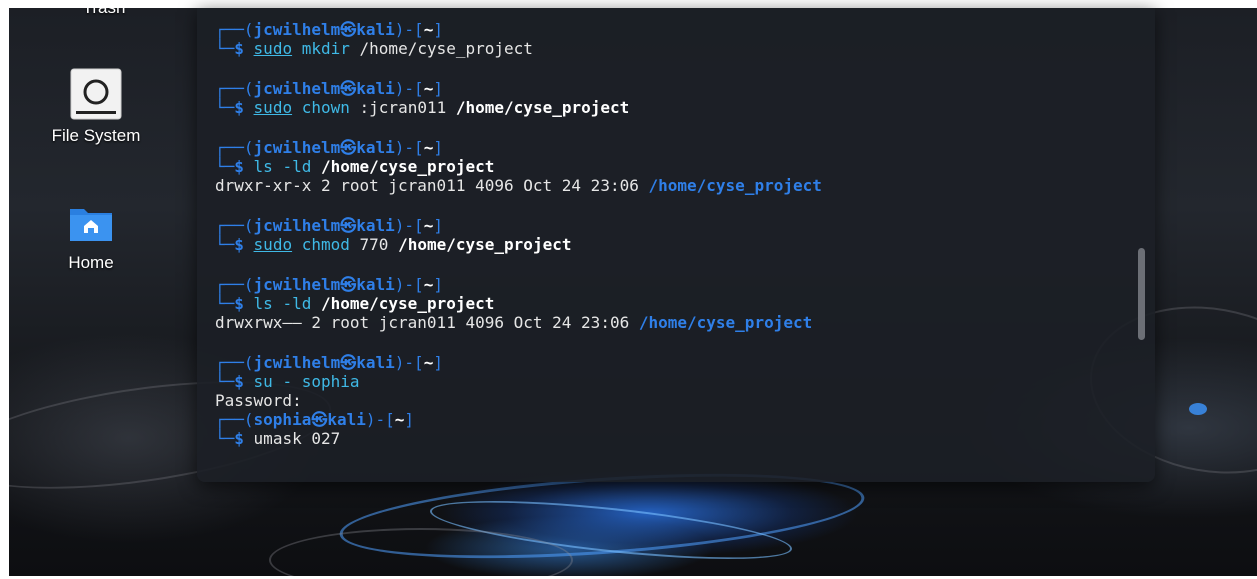 The width and height of the screenshot is (1257, 579). What do you see at coordinates (96, 135) in the screenshot?
I see `file-system-icon-label: File System` at bounding box center [96, 135].